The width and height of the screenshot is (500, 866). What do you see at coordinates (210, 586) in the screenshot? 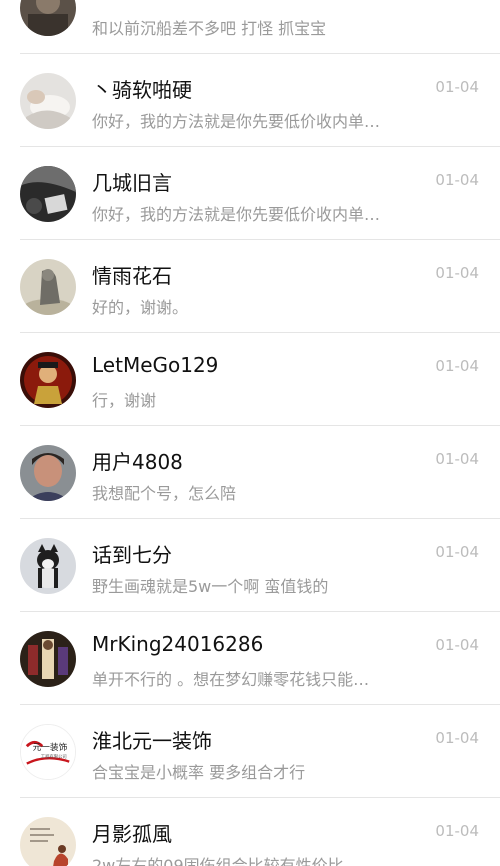
I see `message-preview: 野生画魂就是5w一个啊 蛮值钱的` at bounding box center [210, 586].